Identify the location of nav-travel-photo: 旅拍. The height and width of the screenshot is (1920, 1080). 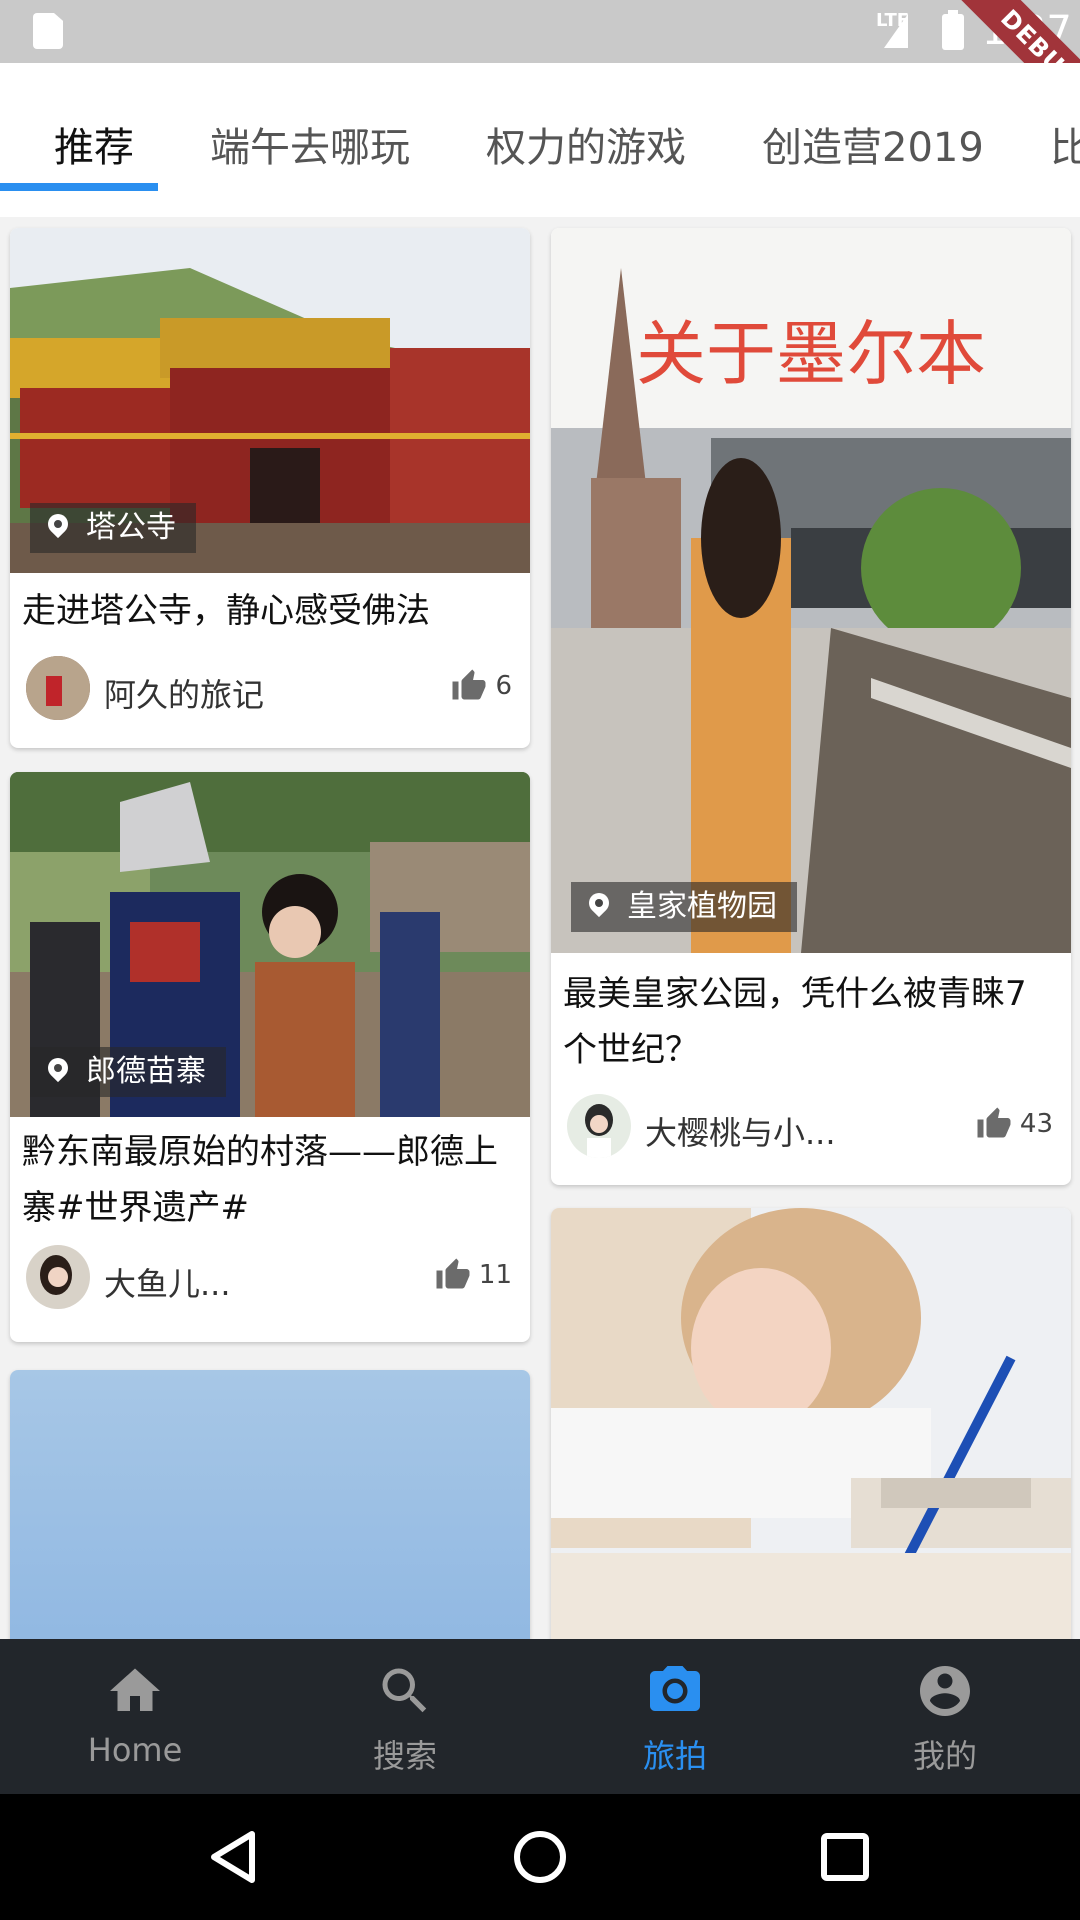
(675, 1716).